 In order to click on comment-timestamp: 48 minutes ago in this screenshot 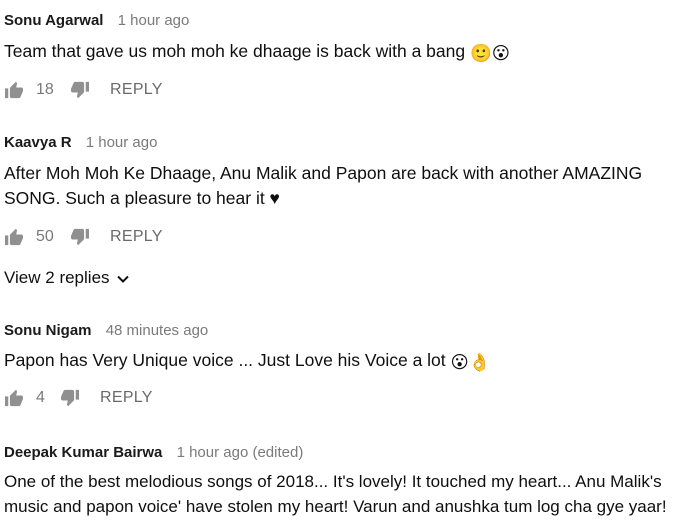, I will do `click(157, 330)`.